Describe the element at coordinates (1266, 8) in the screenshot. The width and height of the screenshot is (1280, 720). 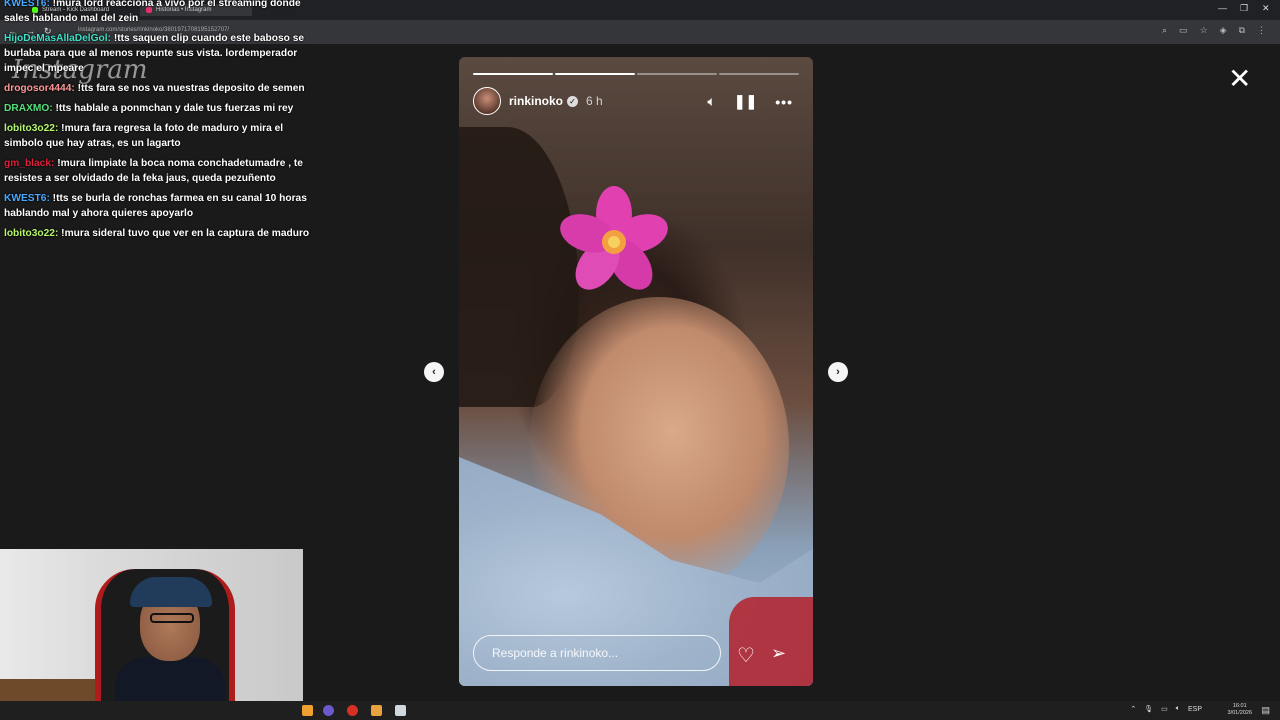
I see `close-window-button: ✕` at that location.